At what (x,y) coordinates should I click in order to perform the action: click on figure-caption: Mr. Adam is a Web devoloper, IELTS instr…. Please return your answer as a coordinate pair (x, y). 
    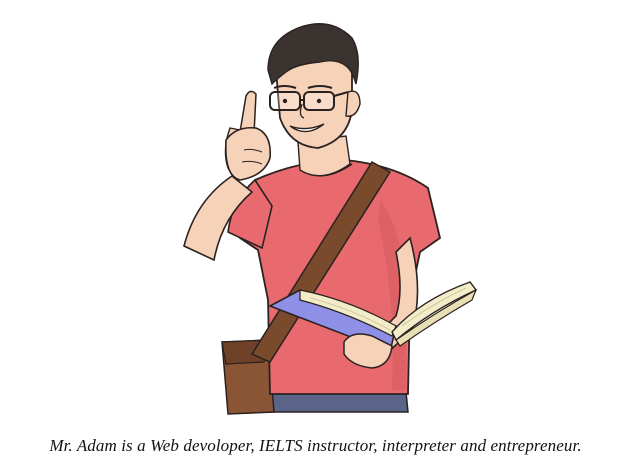
    Looking at the image, I should click on (315, 445).